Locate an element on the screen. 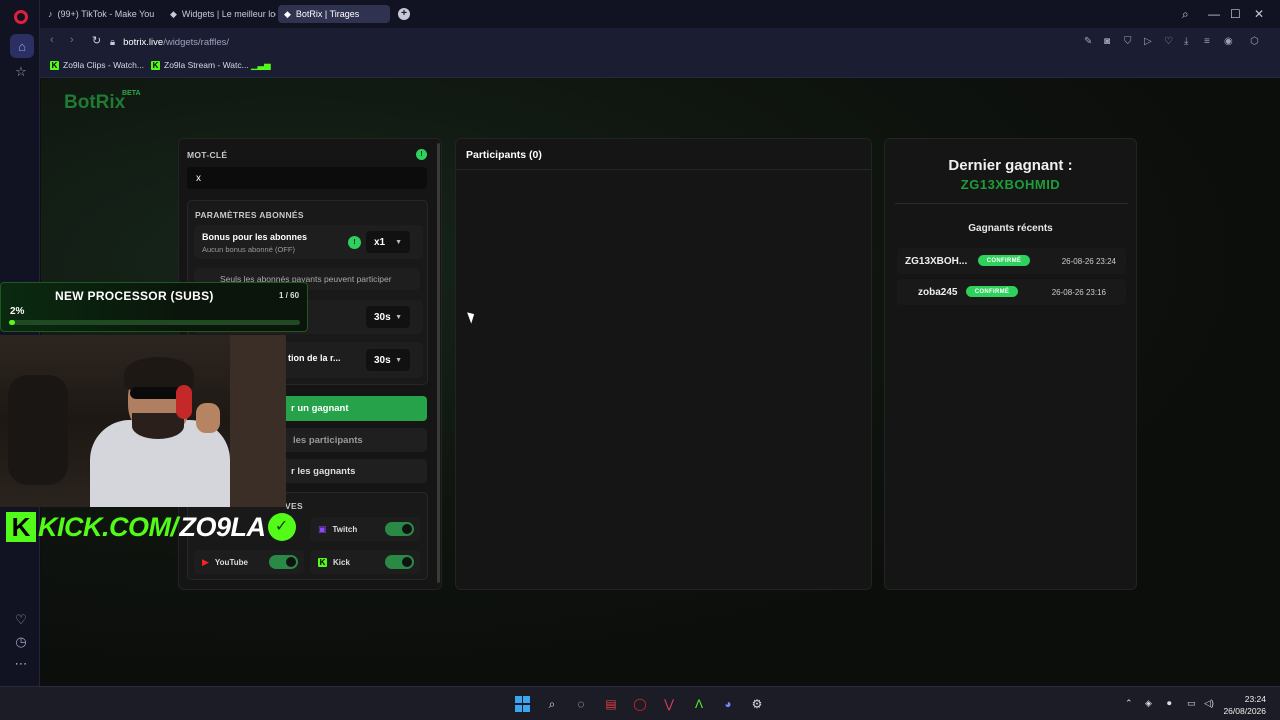 The width and height of the screenshot is (1280, 720). search-icon: ⌕ is located at coordinates (552, 704).